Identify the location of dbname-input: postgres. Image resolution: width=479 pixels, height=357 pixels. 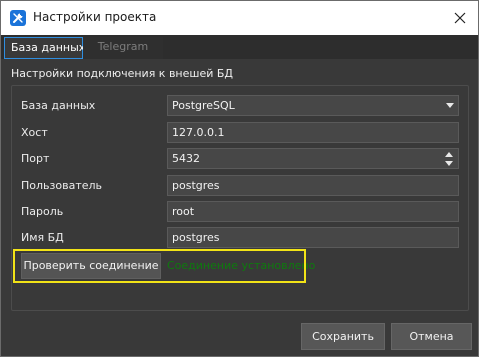
(313, 237).